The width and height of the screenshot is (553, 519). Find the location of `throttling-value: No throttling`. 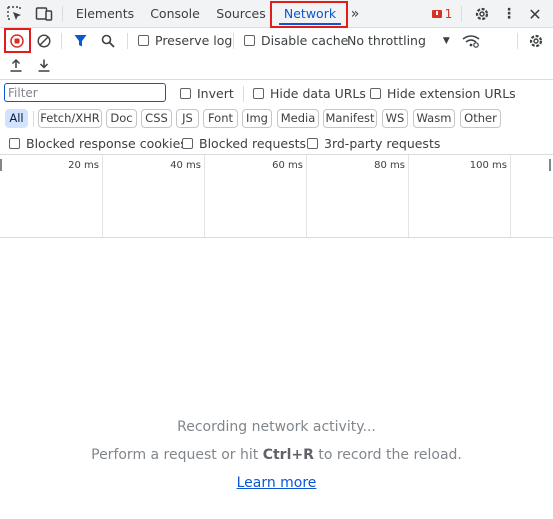

throttling-value: No throttling is located at coordinates (386, 40).